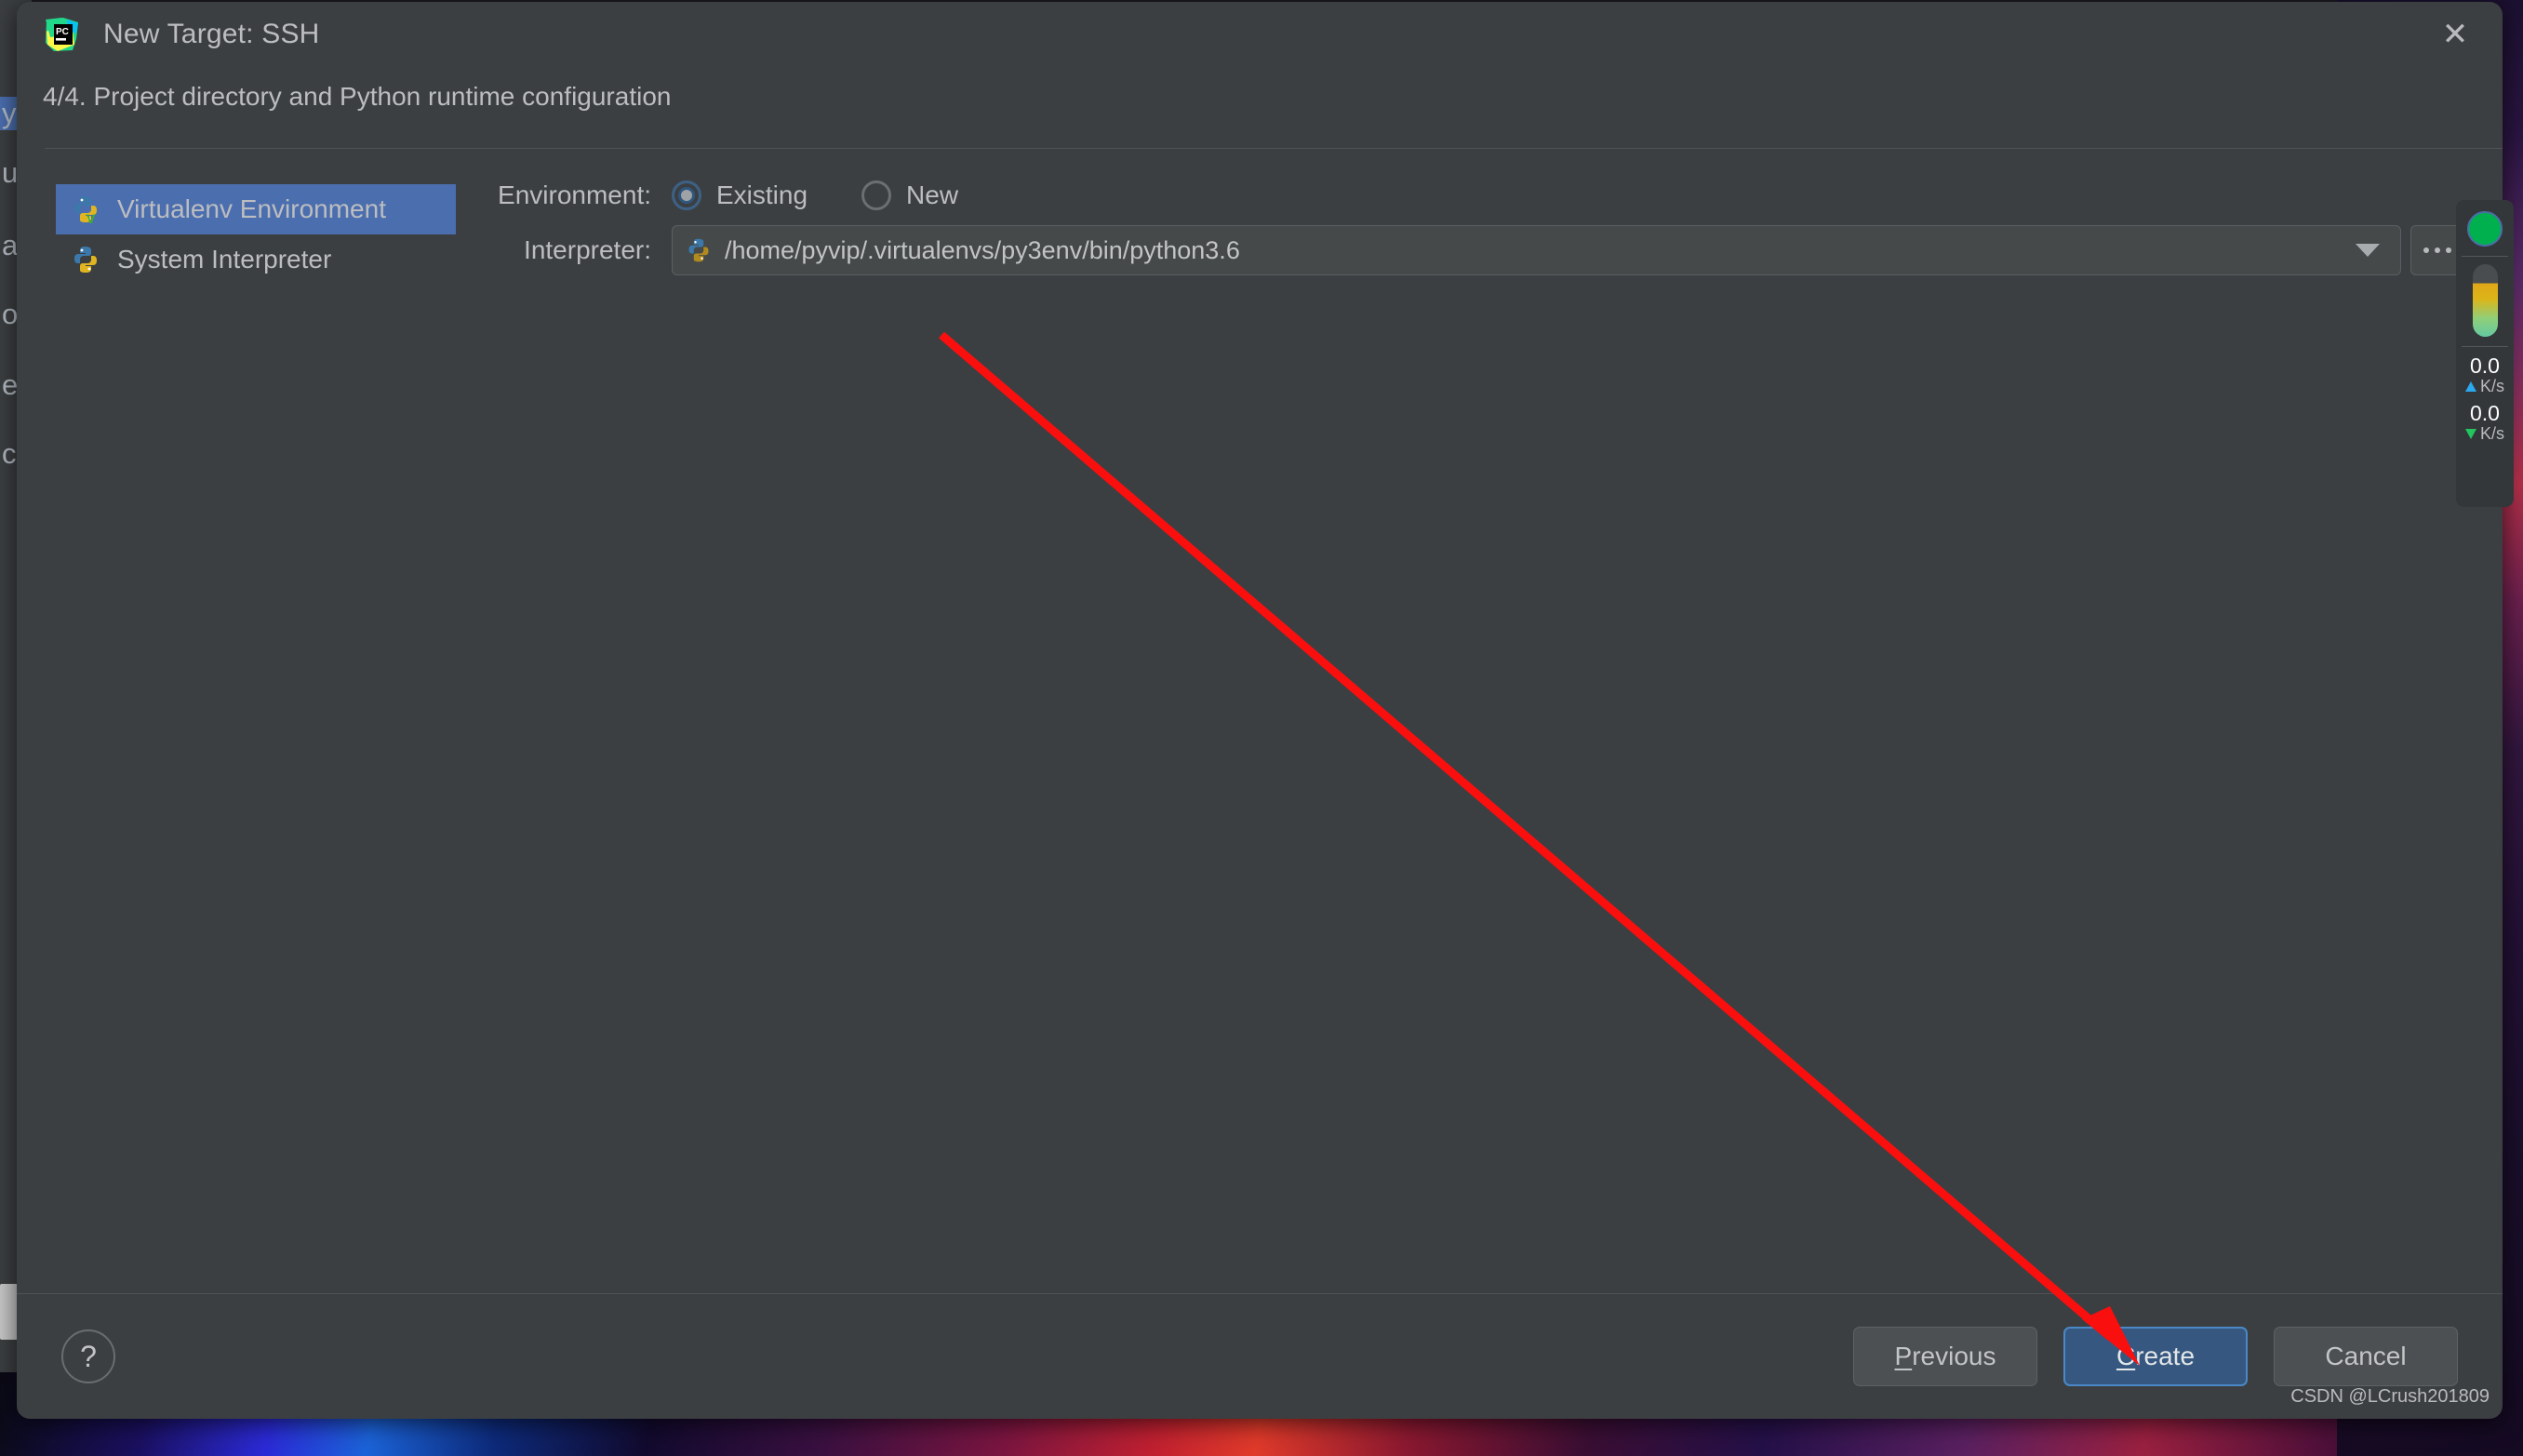  Describe the element at coordinates (10, 384) in the screenshot. I see `ghost-letter: e` at that location.